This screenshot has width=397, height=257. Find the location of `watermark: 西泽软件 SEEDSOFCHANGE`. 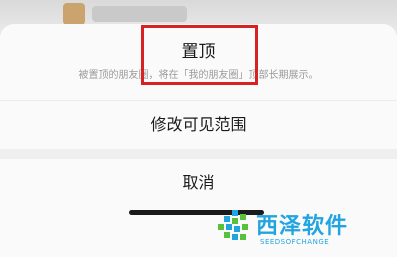

watermark: 西泽软件 SEEDSOFCHANGE is located at coordinates (303, 230).